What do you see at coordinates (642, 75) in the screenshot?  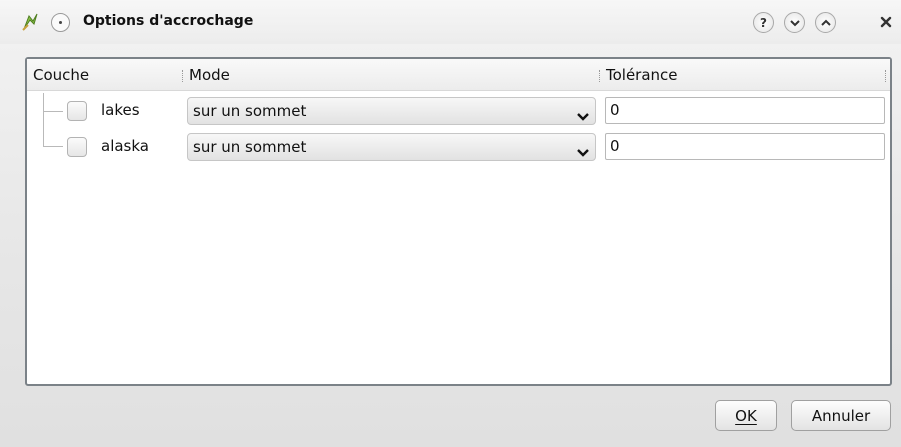 I see `column-header-tolerance: Tolérance` at bounding box center [642, 75].